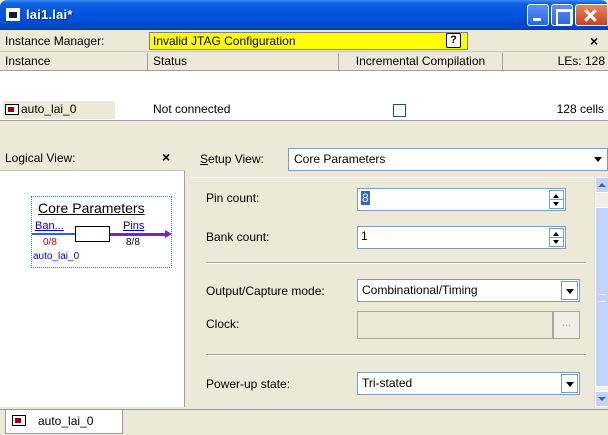 This screenshot has height=435, width=608. What do you see at coordinates (304, 96) in the screenshot?
I see `table-row: auto_lai_0 Not connected 128 cells` at bounding box center [304, 96].